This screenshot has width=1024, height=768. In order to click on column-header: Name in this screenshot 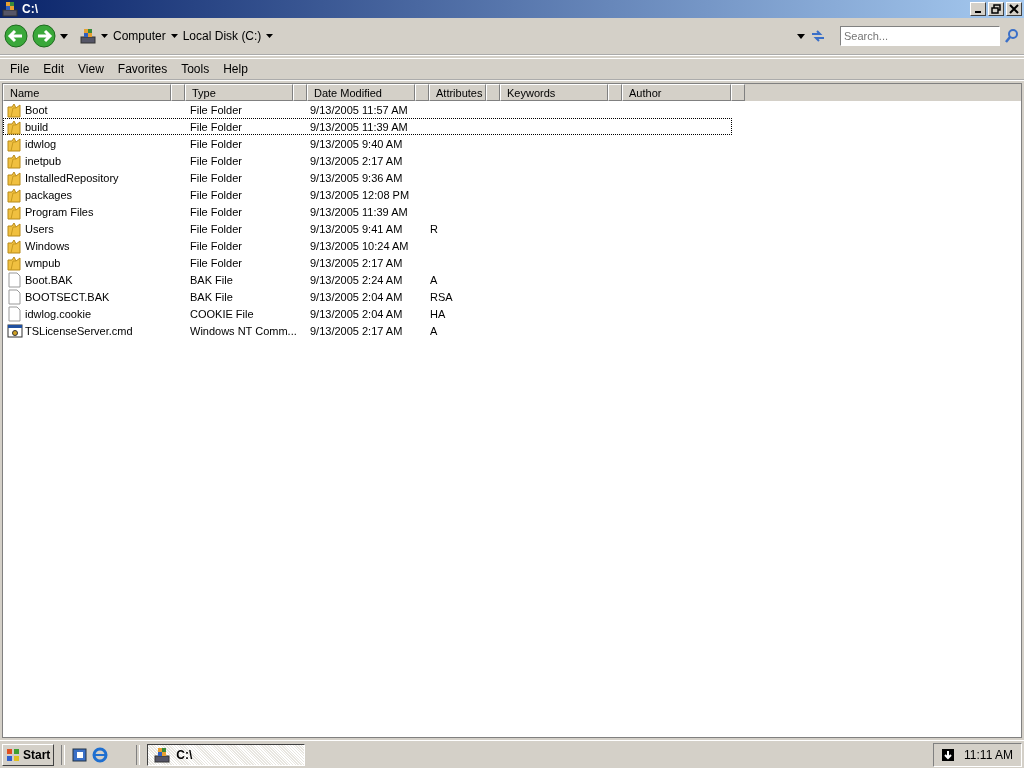, I will do `click(87, 92)`.